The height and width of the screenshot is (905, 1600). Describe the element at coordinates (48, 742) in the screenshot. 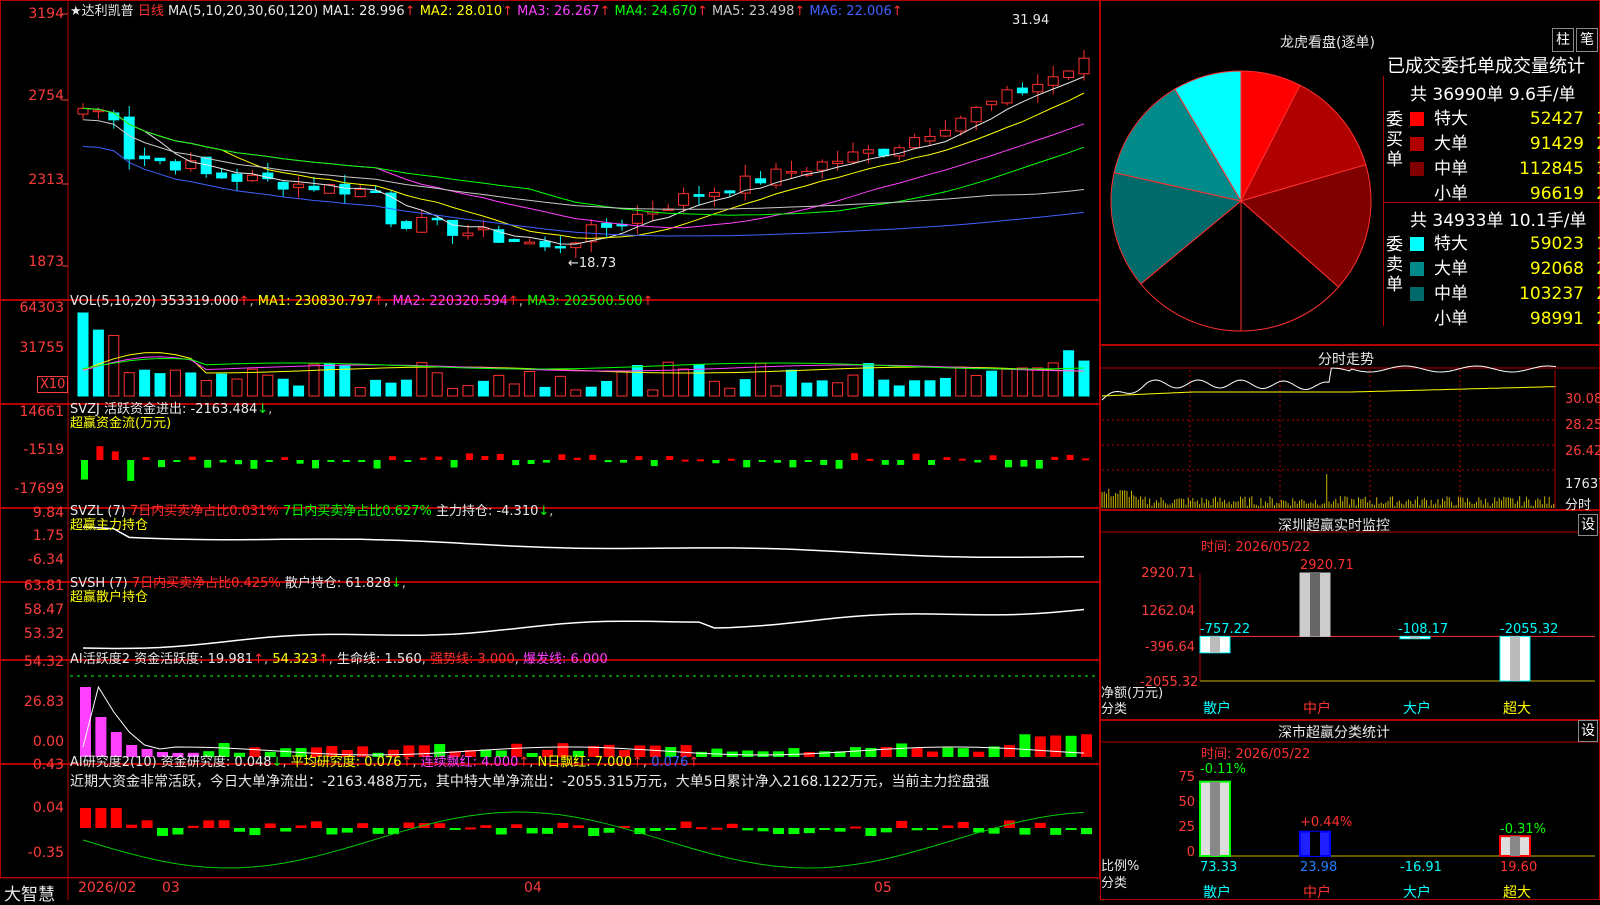

I see `ai-active-y-label: 0.00` at that location.